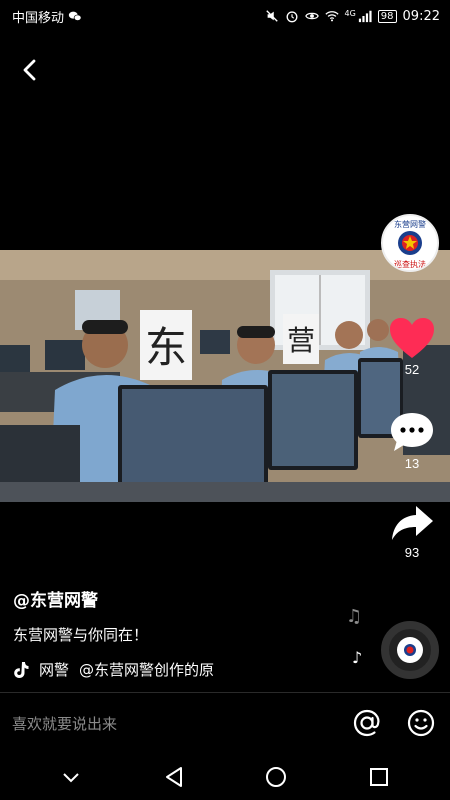  What do you see at coordinates (225, 776) in the screenshot?
I see `system-nav-bar` at bounding box center [225, 776].